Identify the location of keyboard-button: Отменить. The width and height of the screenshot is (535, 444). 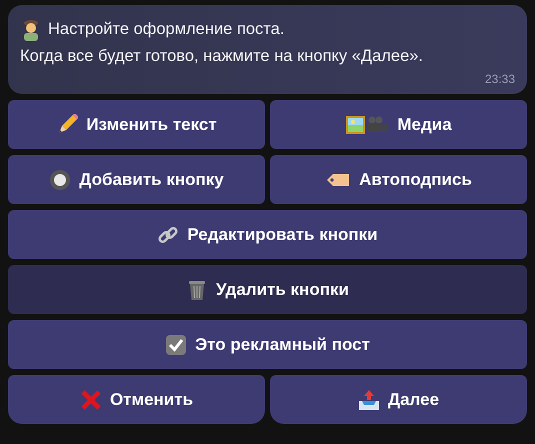
(136, 399).